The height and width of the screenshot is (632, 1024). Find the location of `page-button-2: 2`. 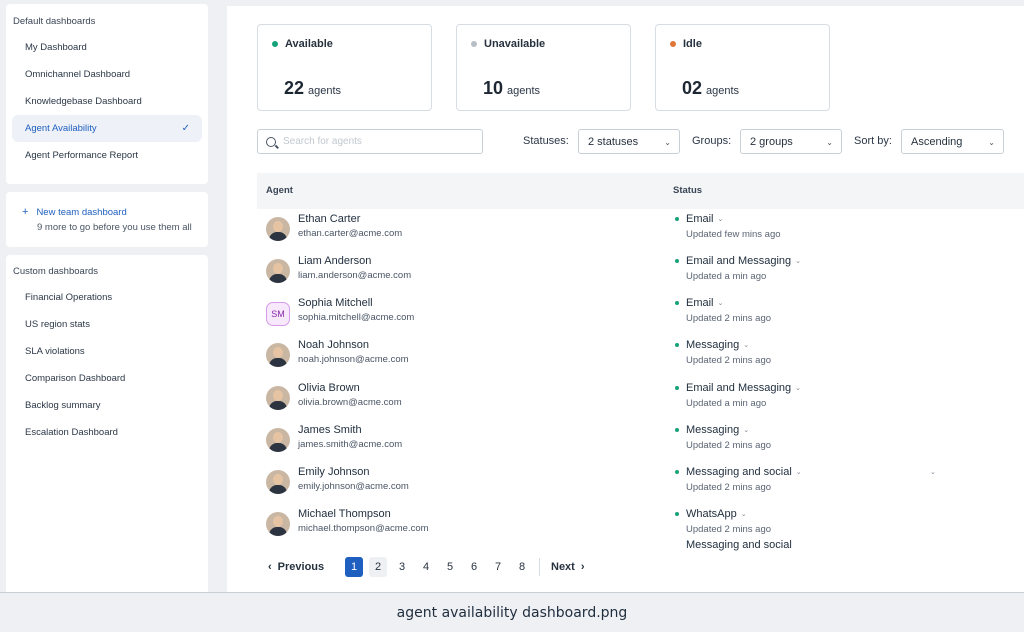

page-button-2: 2 is located at coordinates (378, 567).